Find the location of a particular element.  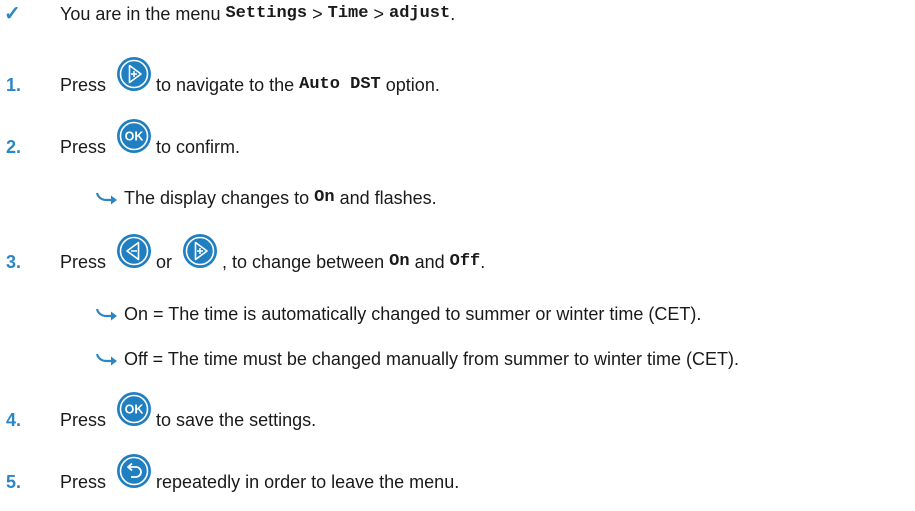

menu-adjust: adjust is located at coordinates (420, 13).